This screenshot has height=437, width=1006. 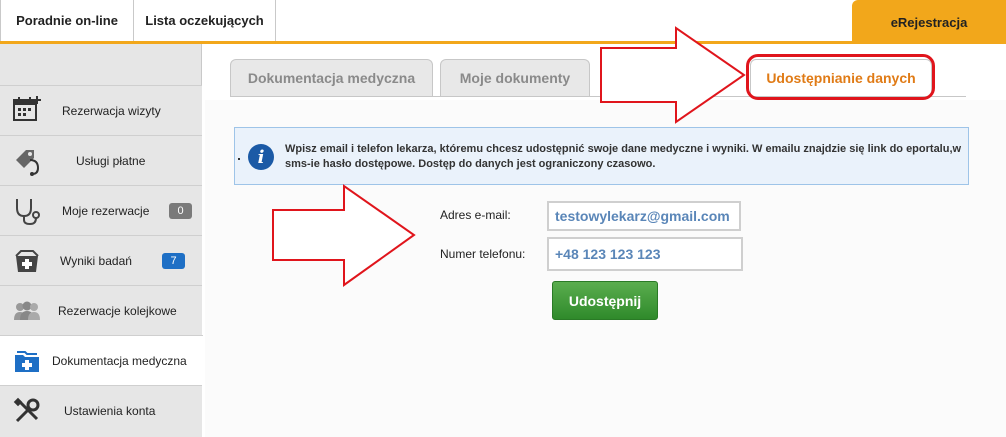 What do you see at coordinates (344, 235) in the screenshot?
I see `annotation-arrow-right-form` at bounding box center [344, 235].